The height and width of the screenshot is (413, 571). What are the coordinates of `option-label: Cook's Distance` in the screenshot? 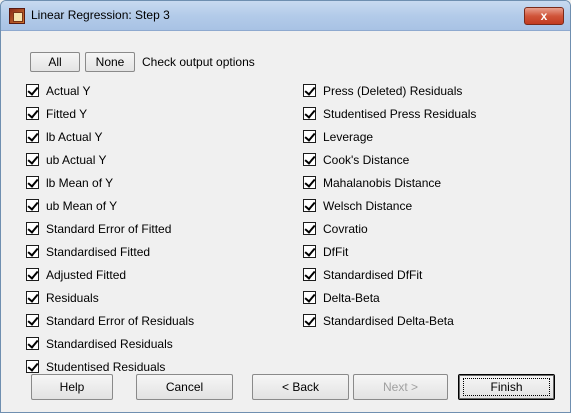 It's located at (366, 160).